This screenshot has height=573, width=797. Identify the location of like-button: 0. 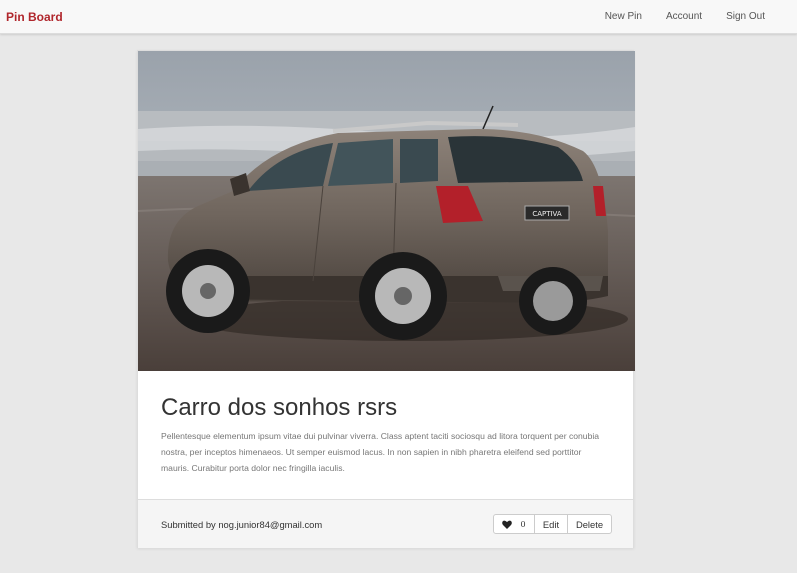
(514, 524).